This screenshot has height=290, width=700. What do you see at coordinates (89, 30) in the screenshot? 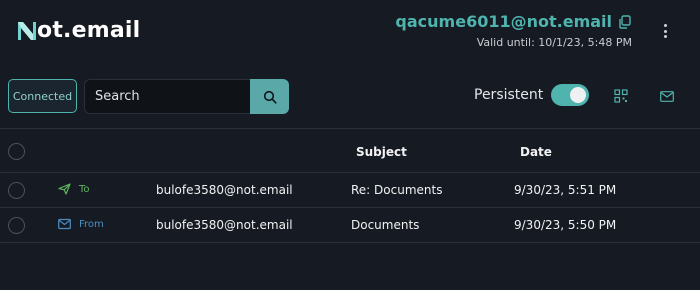
I see `app-logo-text: ot.email` at bounding box center [89, 30].